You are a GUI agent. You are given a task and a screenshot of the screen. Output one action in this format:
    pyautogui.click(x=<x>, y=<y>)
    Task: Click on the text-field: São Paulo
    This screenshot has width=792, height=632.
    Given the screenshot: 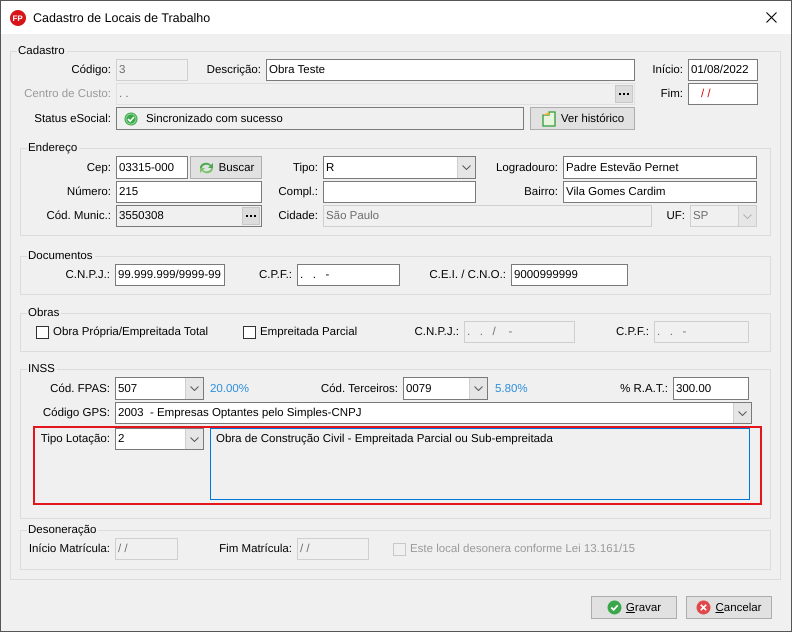 What is the action you would take?
    pyautogui.click(x=487, y=216)
    